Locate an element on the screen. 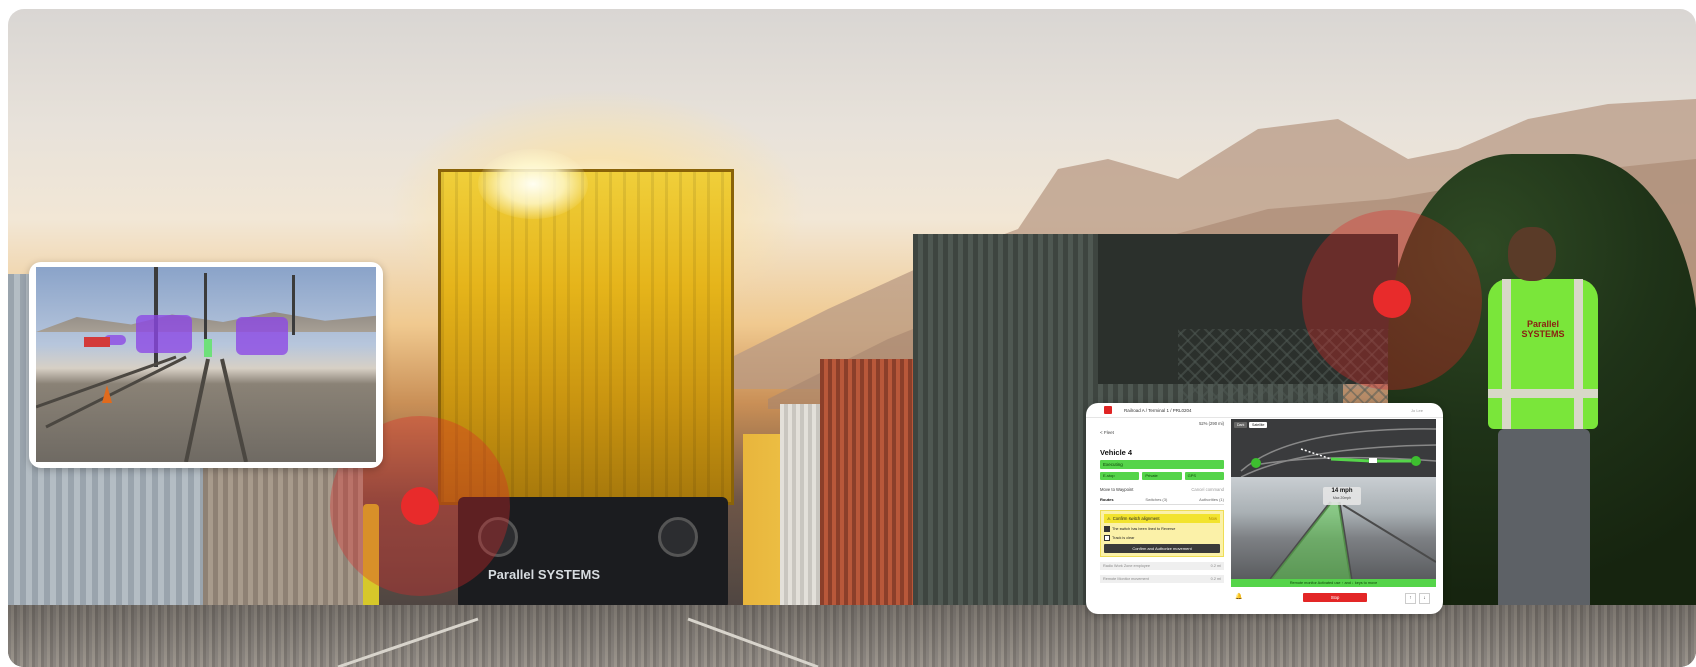 This screenshot has width=1696, height=667. tab-switches: Switches (3) is located at coordinates (1156, 499).